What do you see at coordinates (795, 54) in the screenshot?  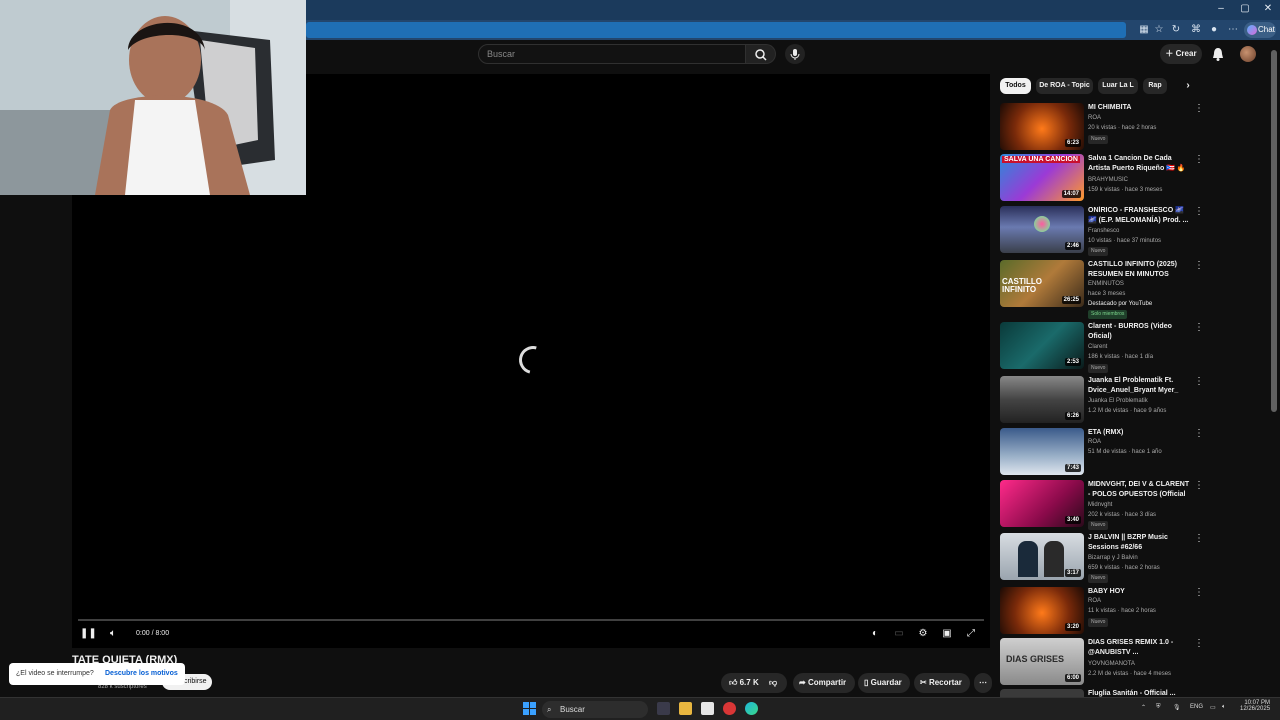 I see `voice-search-button` at bounding box center [795, 54].